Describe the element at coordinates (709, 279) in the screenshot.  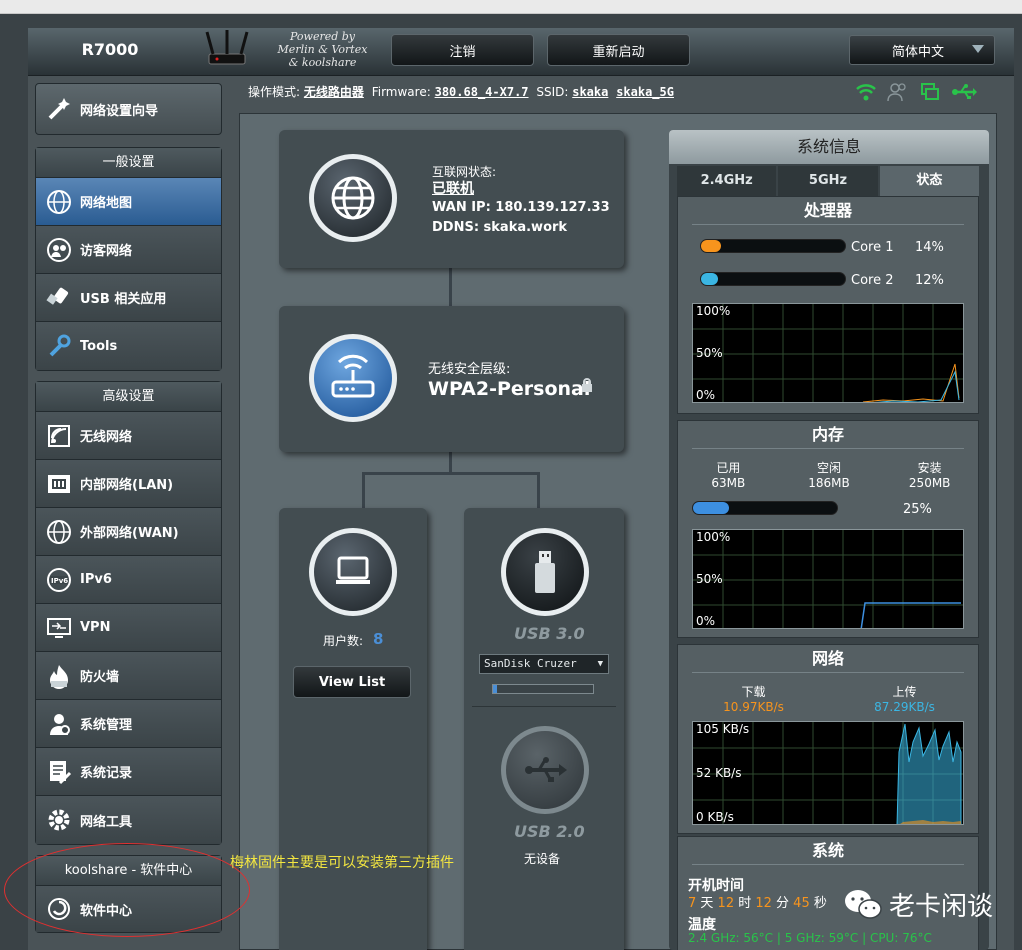
I see `core2-fill` at that location.